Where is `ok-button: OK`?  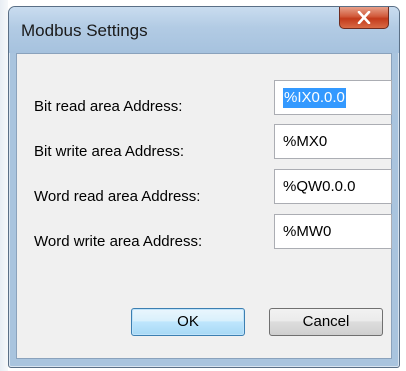 ok-button: OK is located at coordinates (188, 322).